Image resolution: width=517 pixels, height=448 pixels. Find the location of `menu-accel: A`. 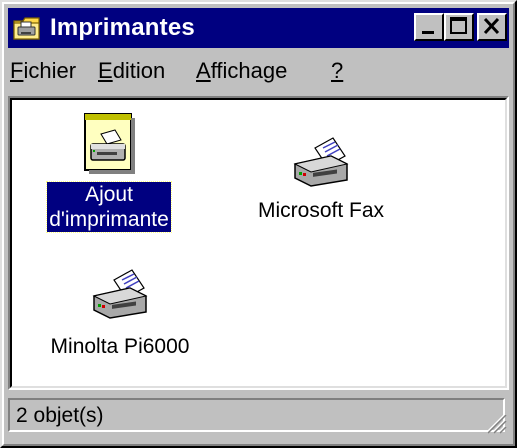

menu-accel: A is located at coordinates (203, 70).